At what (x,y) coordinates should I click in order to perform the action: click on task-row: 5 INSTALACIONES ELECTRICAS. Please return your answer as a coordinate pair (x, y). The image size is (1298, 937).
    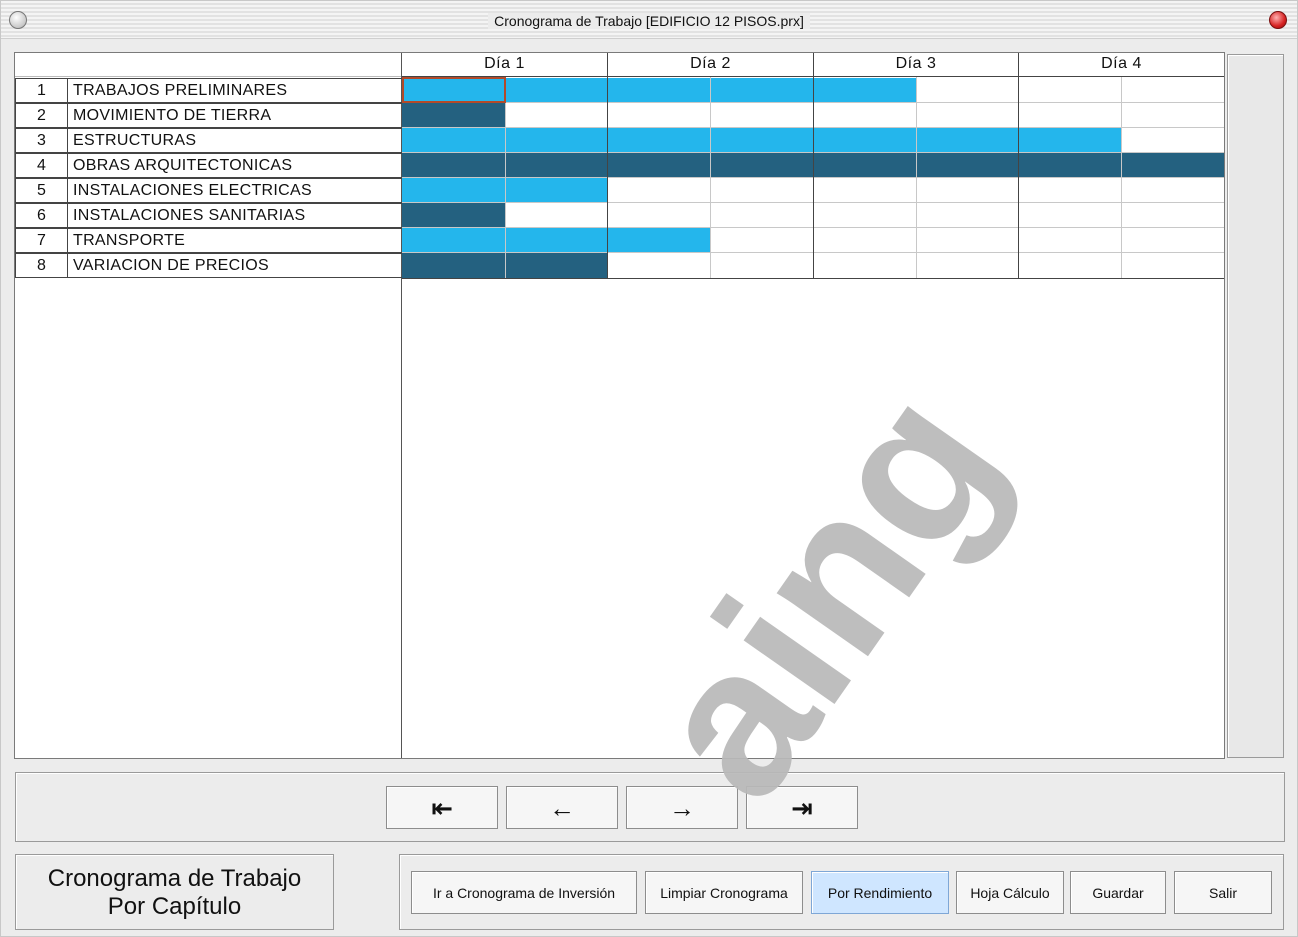
    Looking at the image, I should click on (208, 190).